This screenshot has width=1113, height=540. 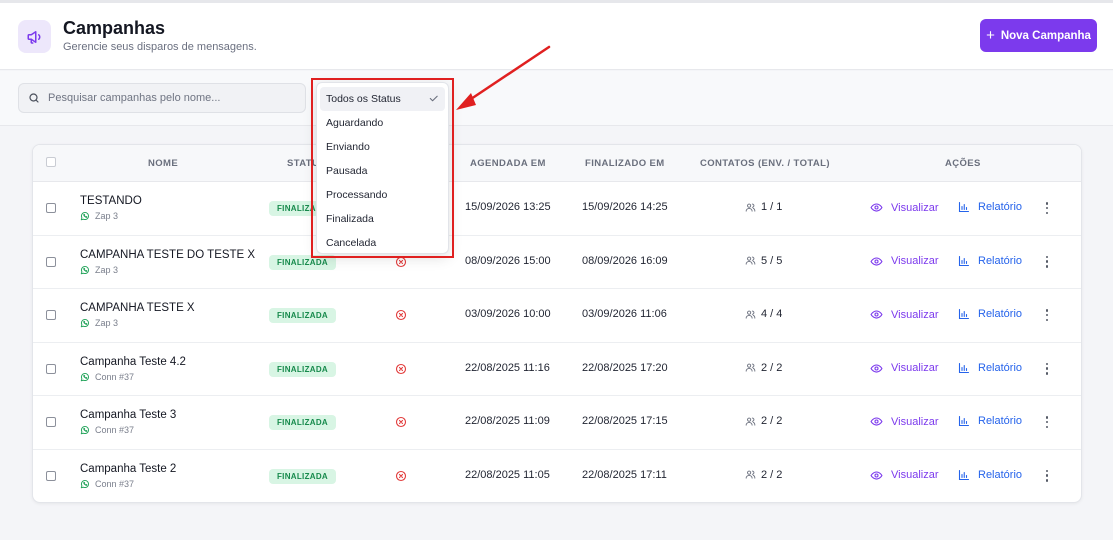 I want to click on header-scheduled: AGENDADA EM, so click(x=508, y=163).